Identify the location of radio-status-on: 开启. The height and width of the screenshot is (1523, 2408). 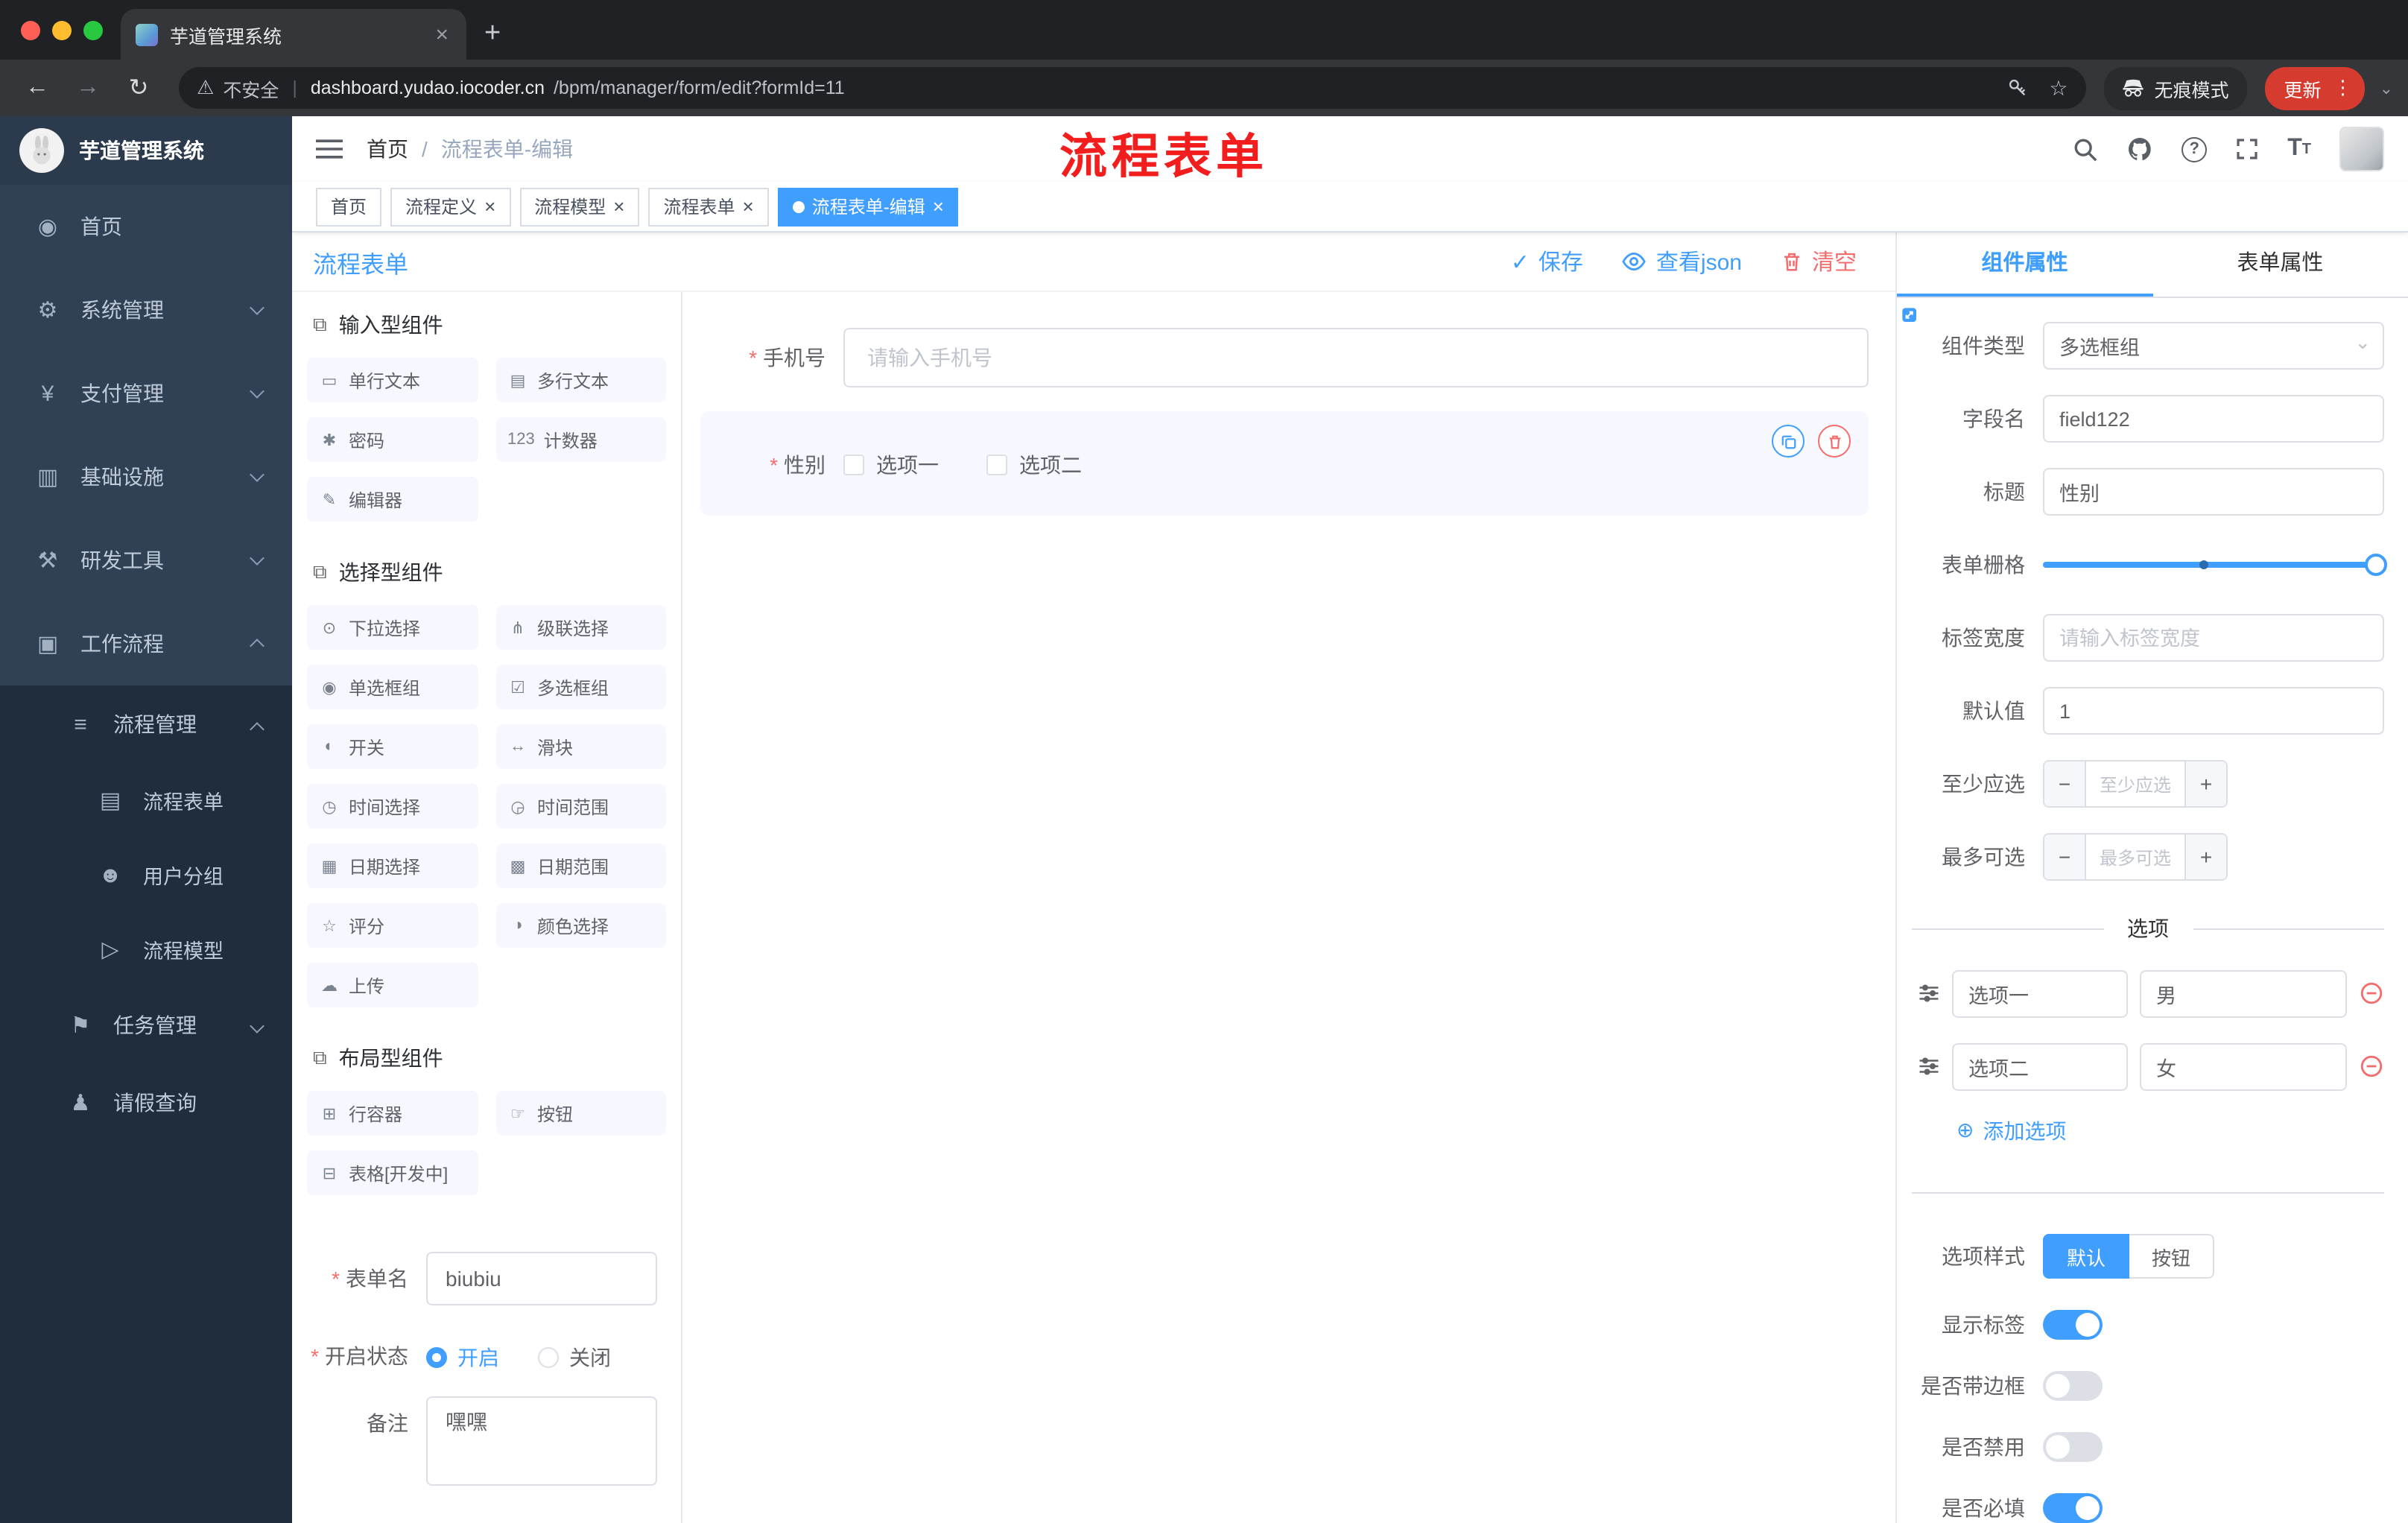
(462, 1358).